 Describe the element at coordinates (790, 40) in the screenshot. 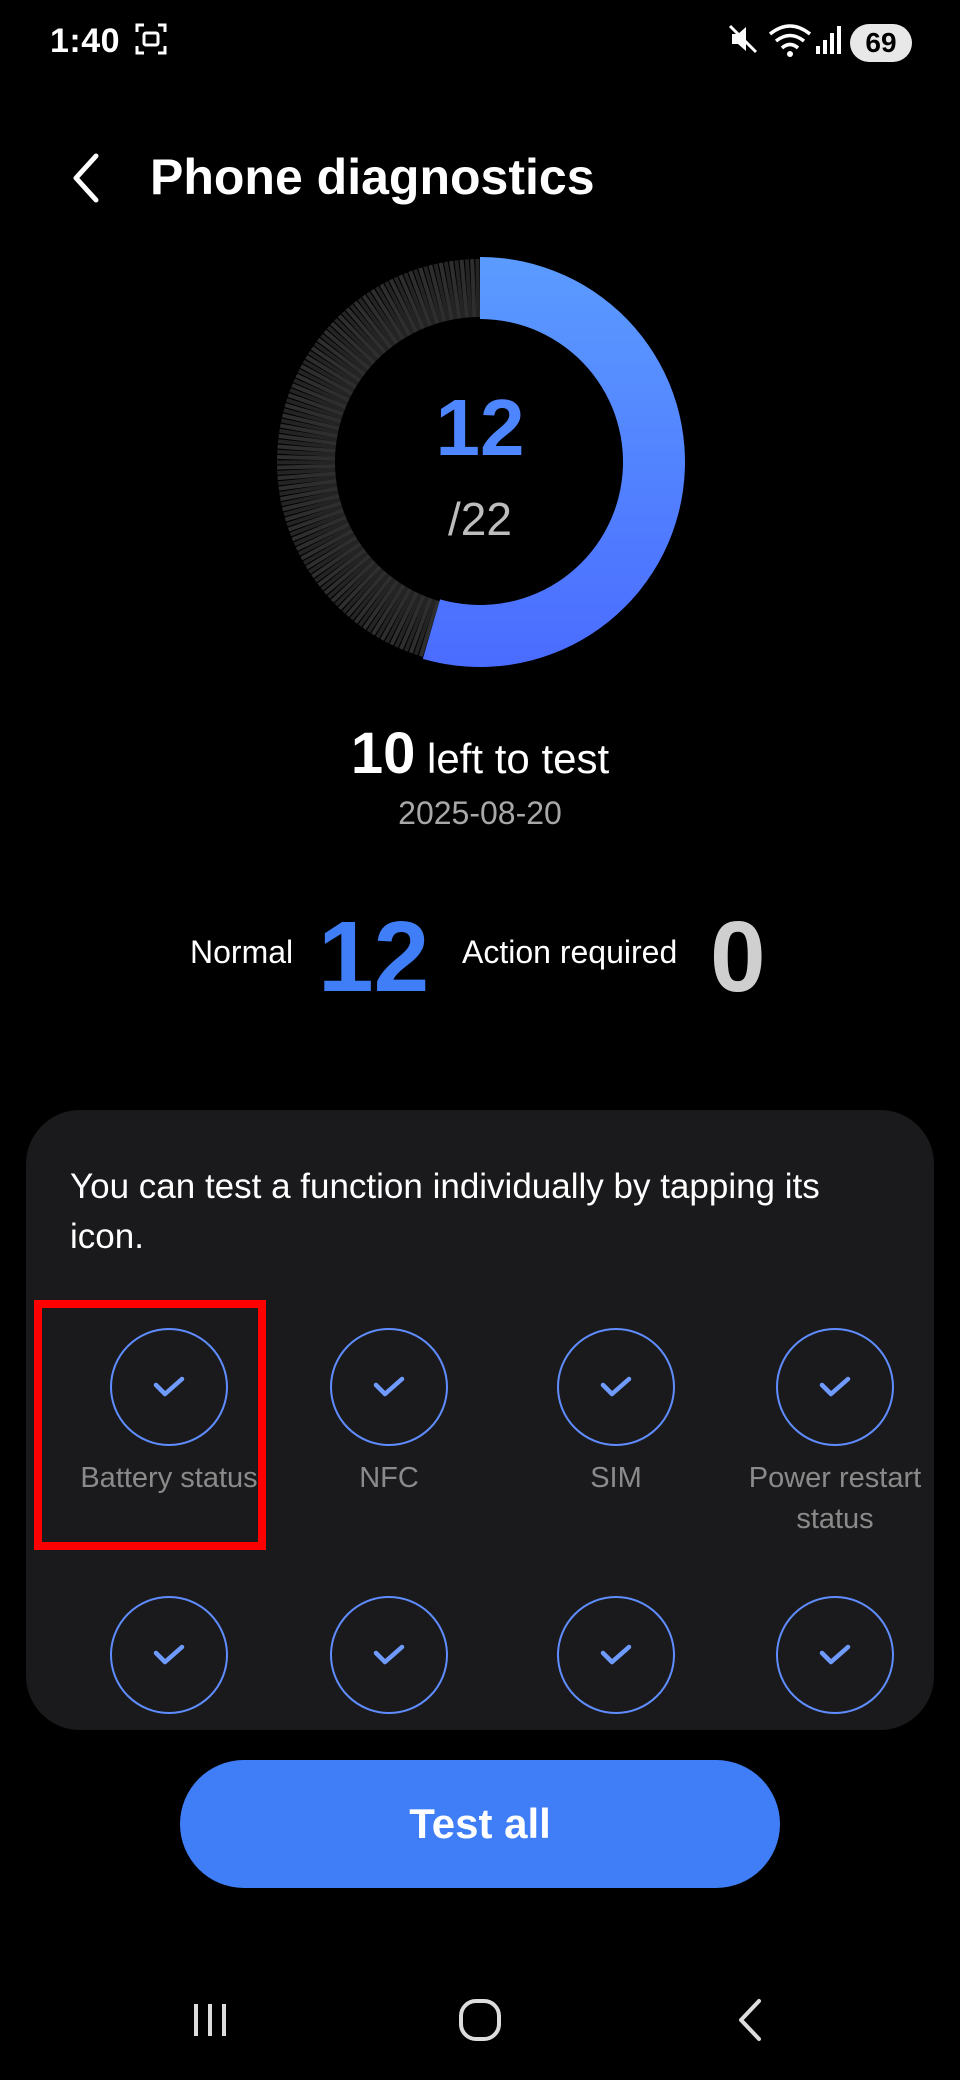

I see `wifi-icon` at that location.